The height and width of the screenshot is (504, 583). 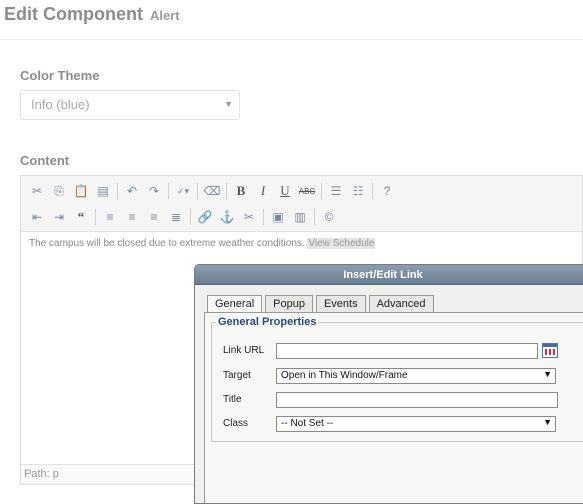 I want to click on page-title: Edit Component Alert, so click(x=92, y=14).